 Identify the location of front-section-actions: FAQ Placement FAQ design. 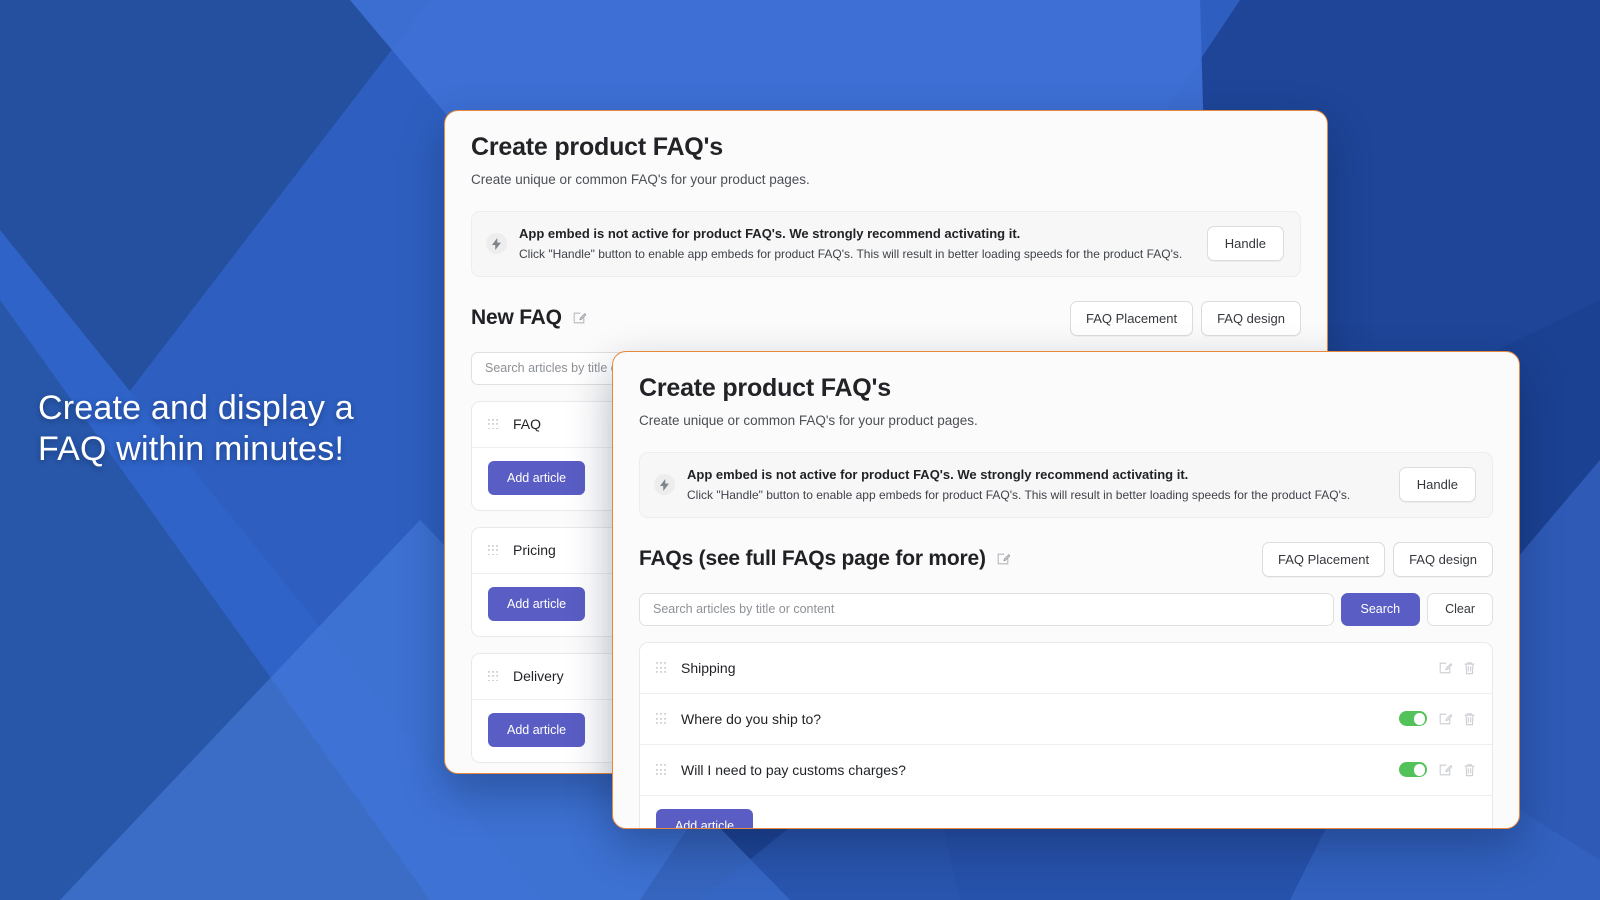
(1377, 559).